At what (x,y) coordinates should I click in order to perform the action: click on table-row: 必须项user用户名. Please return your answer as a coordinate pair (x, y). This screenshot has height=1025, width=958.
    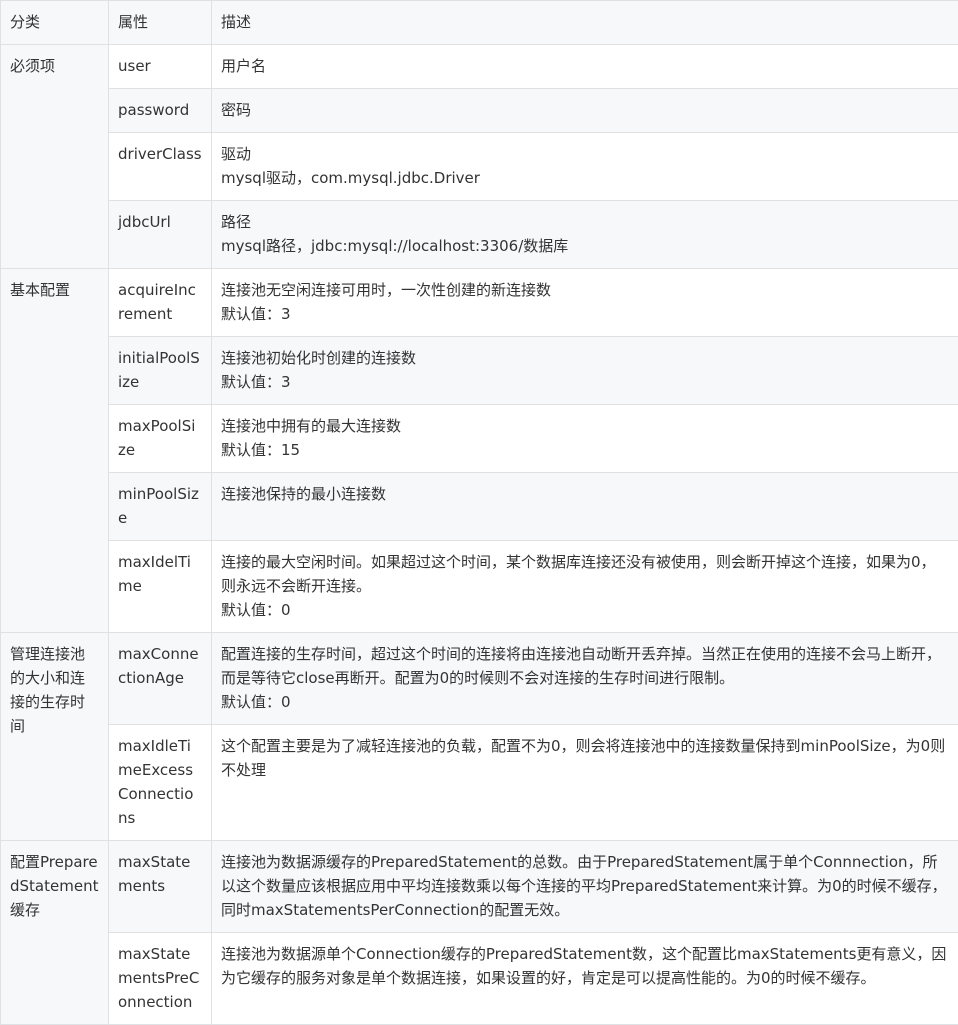
    Looking at the image, I should click on (479, 67).